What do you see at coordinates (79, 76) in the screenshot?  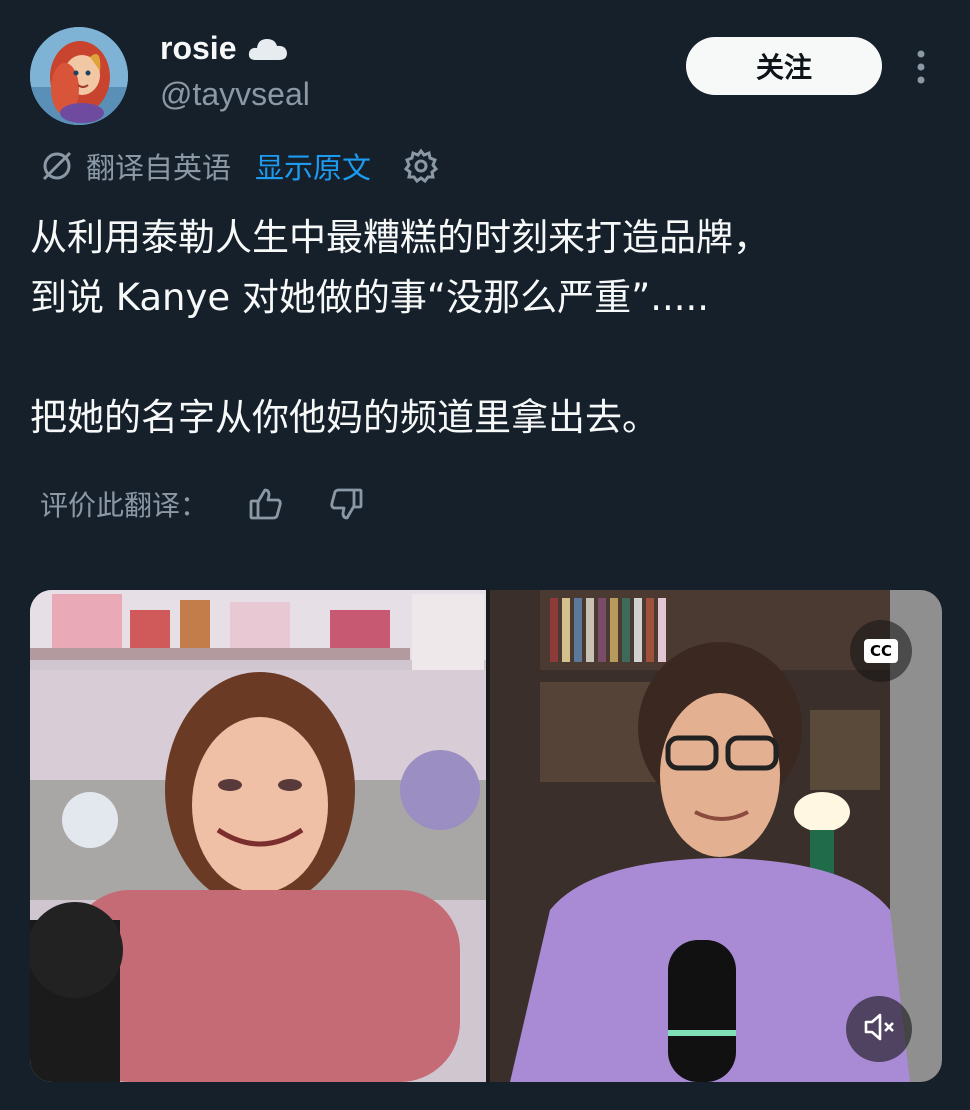 I see `avatar` at bounding box center [79, 76].